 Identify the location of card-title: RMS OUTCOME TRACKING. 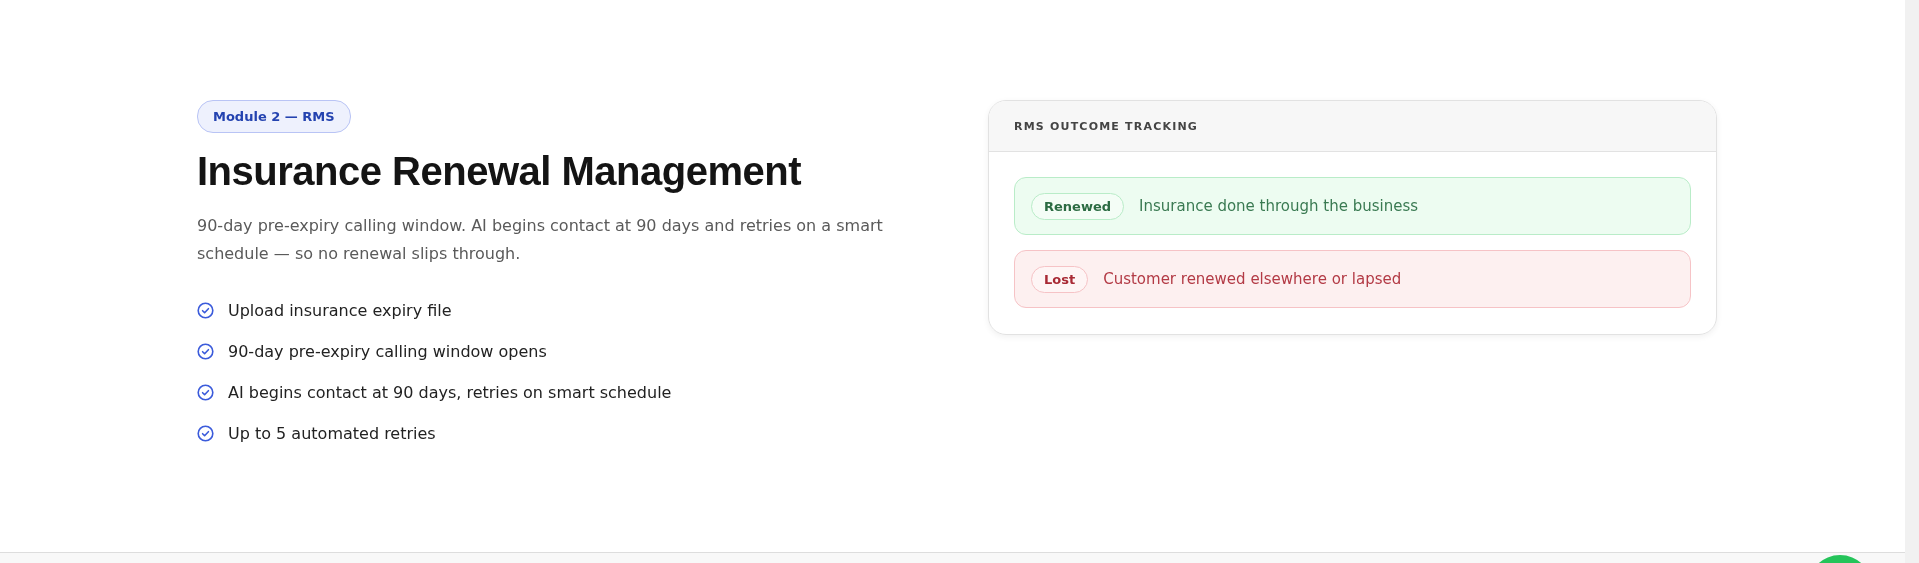
(1106, 126).